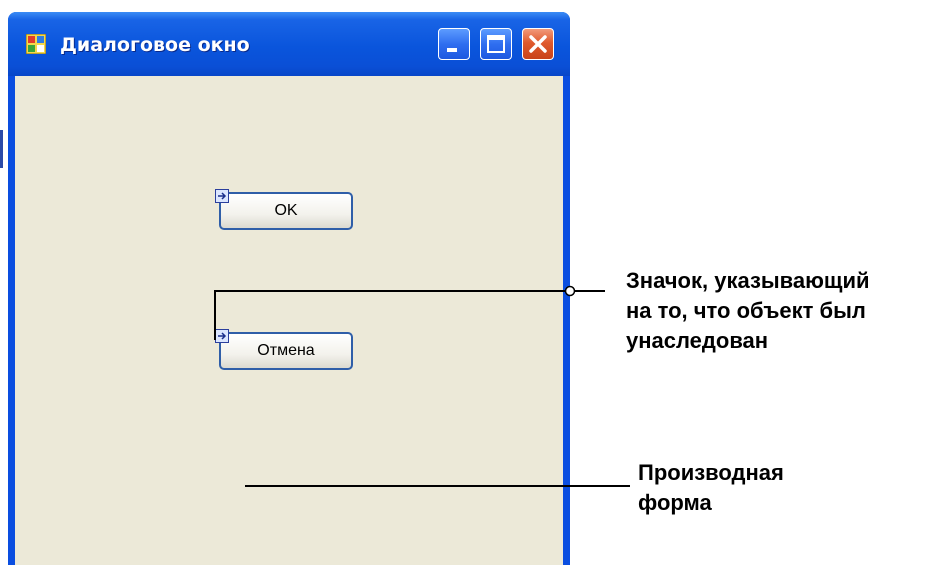 This screenshot has height=565, width=926. I want to click on close-icon, so click(538, 44).